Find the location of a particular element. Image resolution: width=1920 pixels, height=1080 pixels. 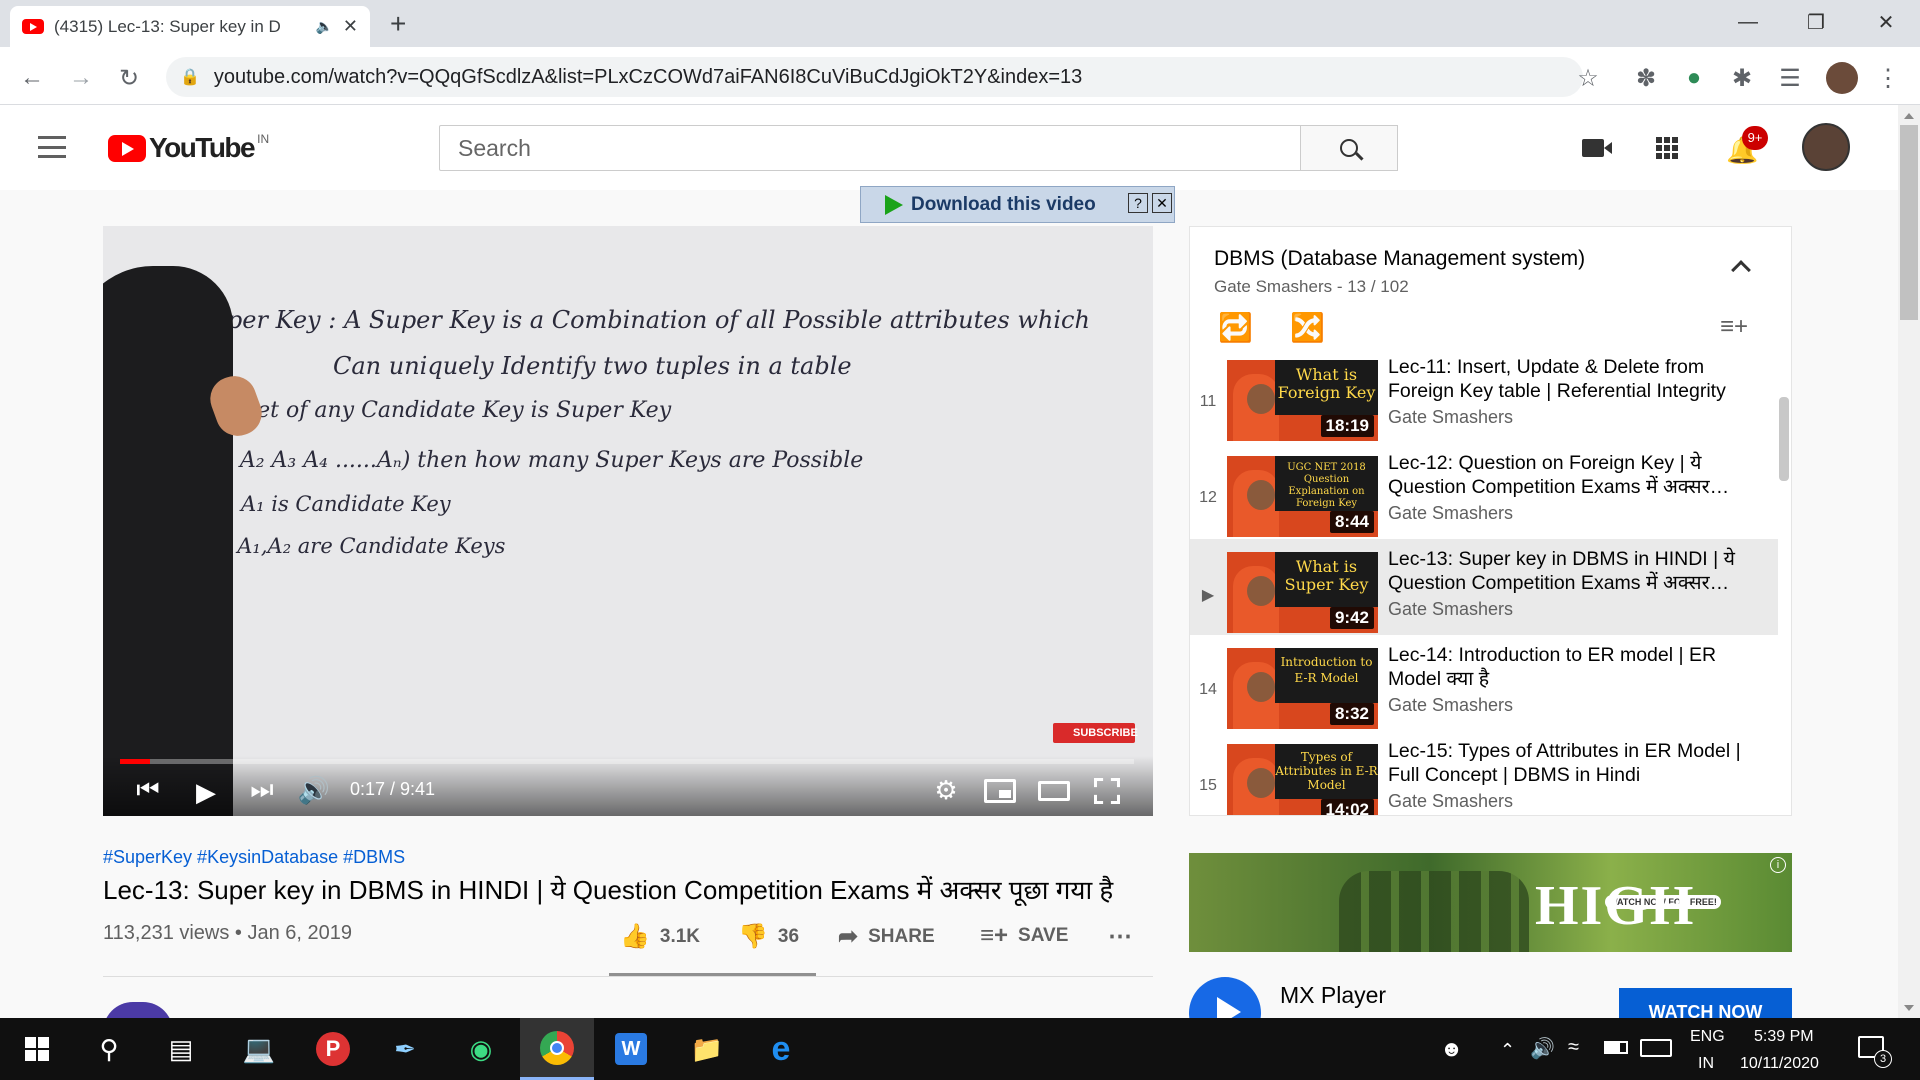

progress-bar is located at coordinates (627, 761).